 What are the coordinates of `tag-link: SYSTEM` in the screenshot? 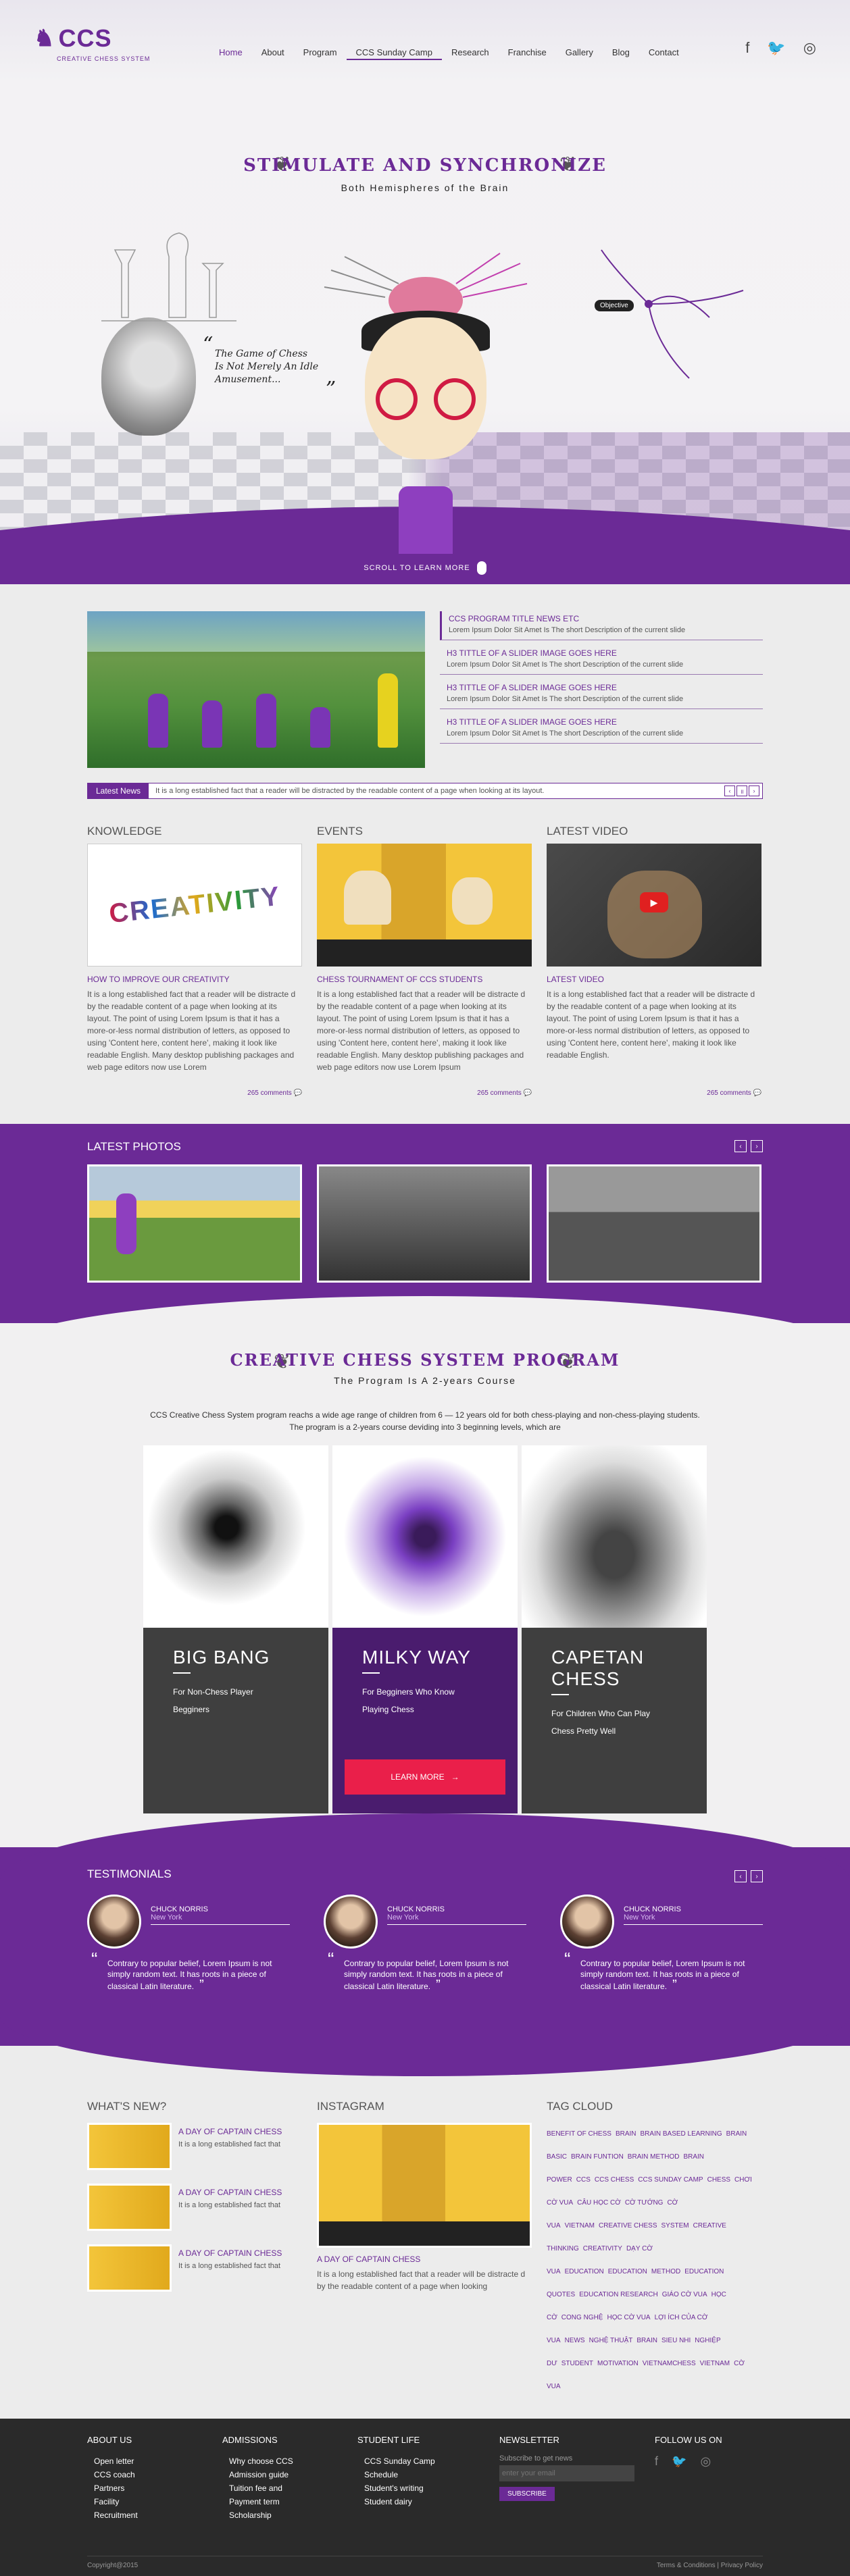 It's located at (675, 2226).